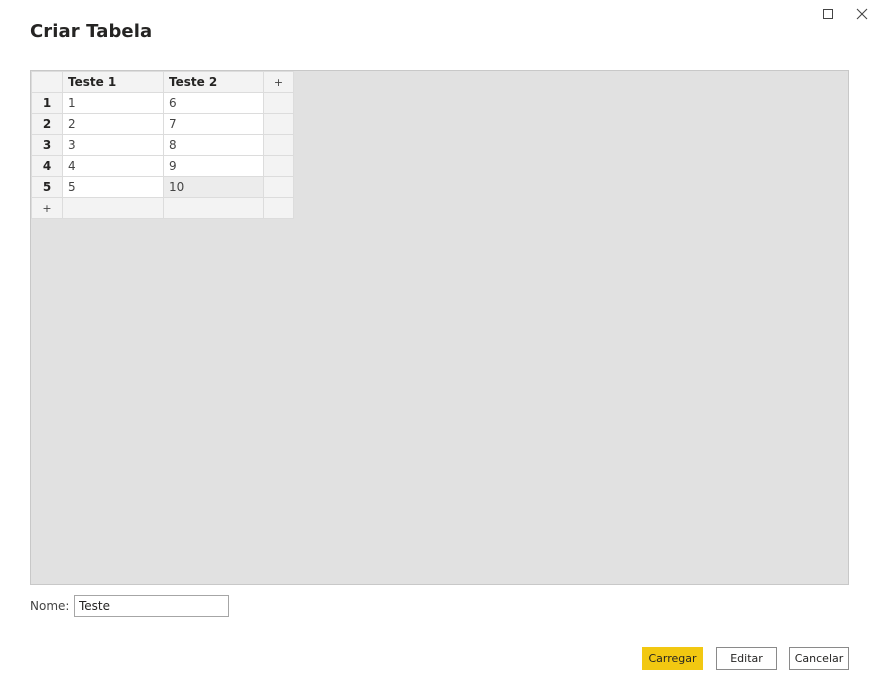  Describe the element at coordinates (47, 208) in the screenshot. I see `add-row-button: +` at that location.